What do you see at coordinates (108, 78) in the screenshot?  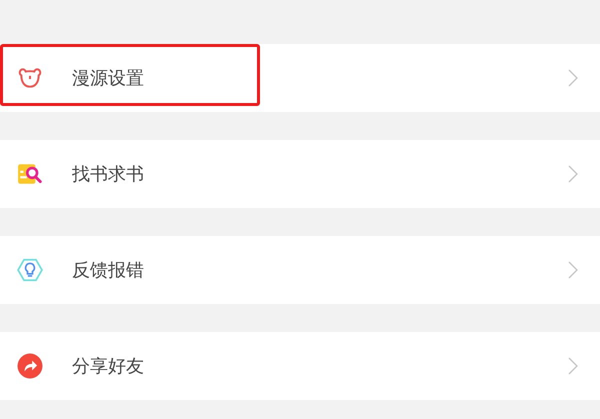 I see `menu-label: 漫源设置` at bounding box center [108, 78].